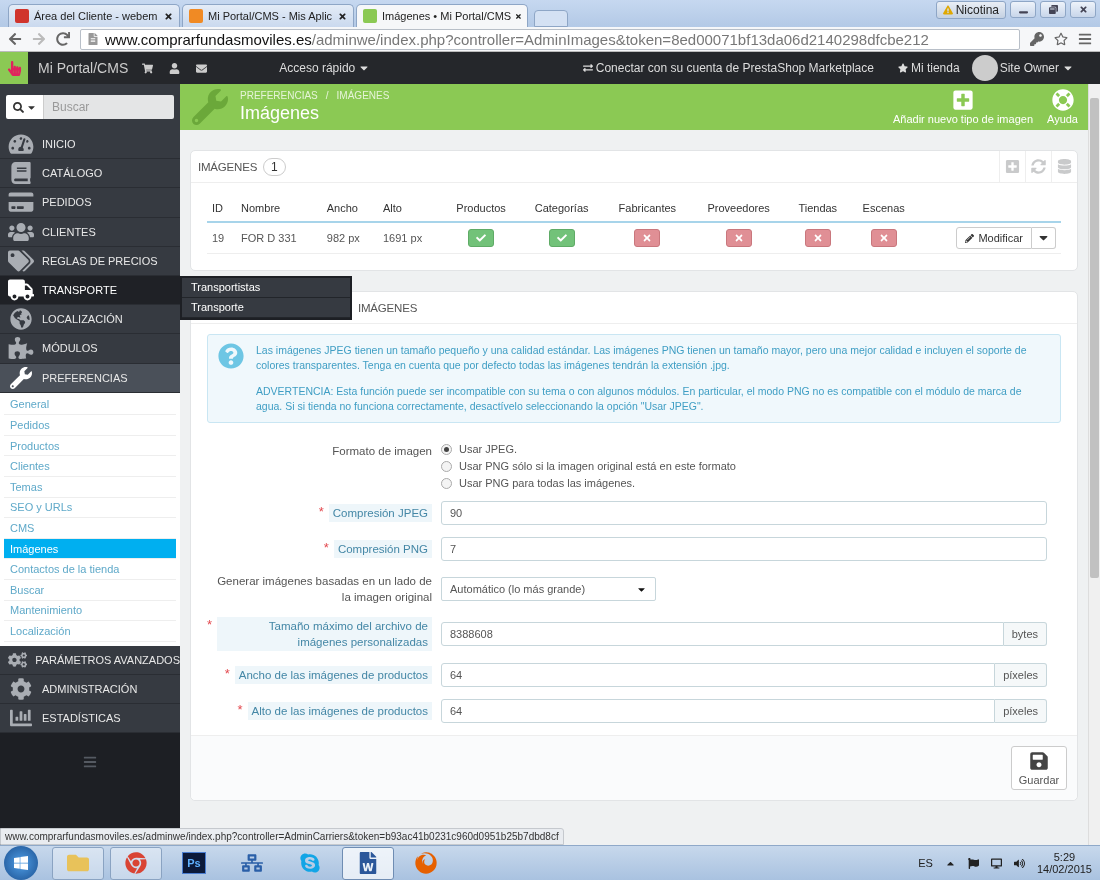 The width and height of the screenshot is (1100, 880). What do you see at coordinates (442, 15) in the screenshot?
I see `browser-tab: Imágenes • Mi Portal/CMS` at bounding box center [442, 15].